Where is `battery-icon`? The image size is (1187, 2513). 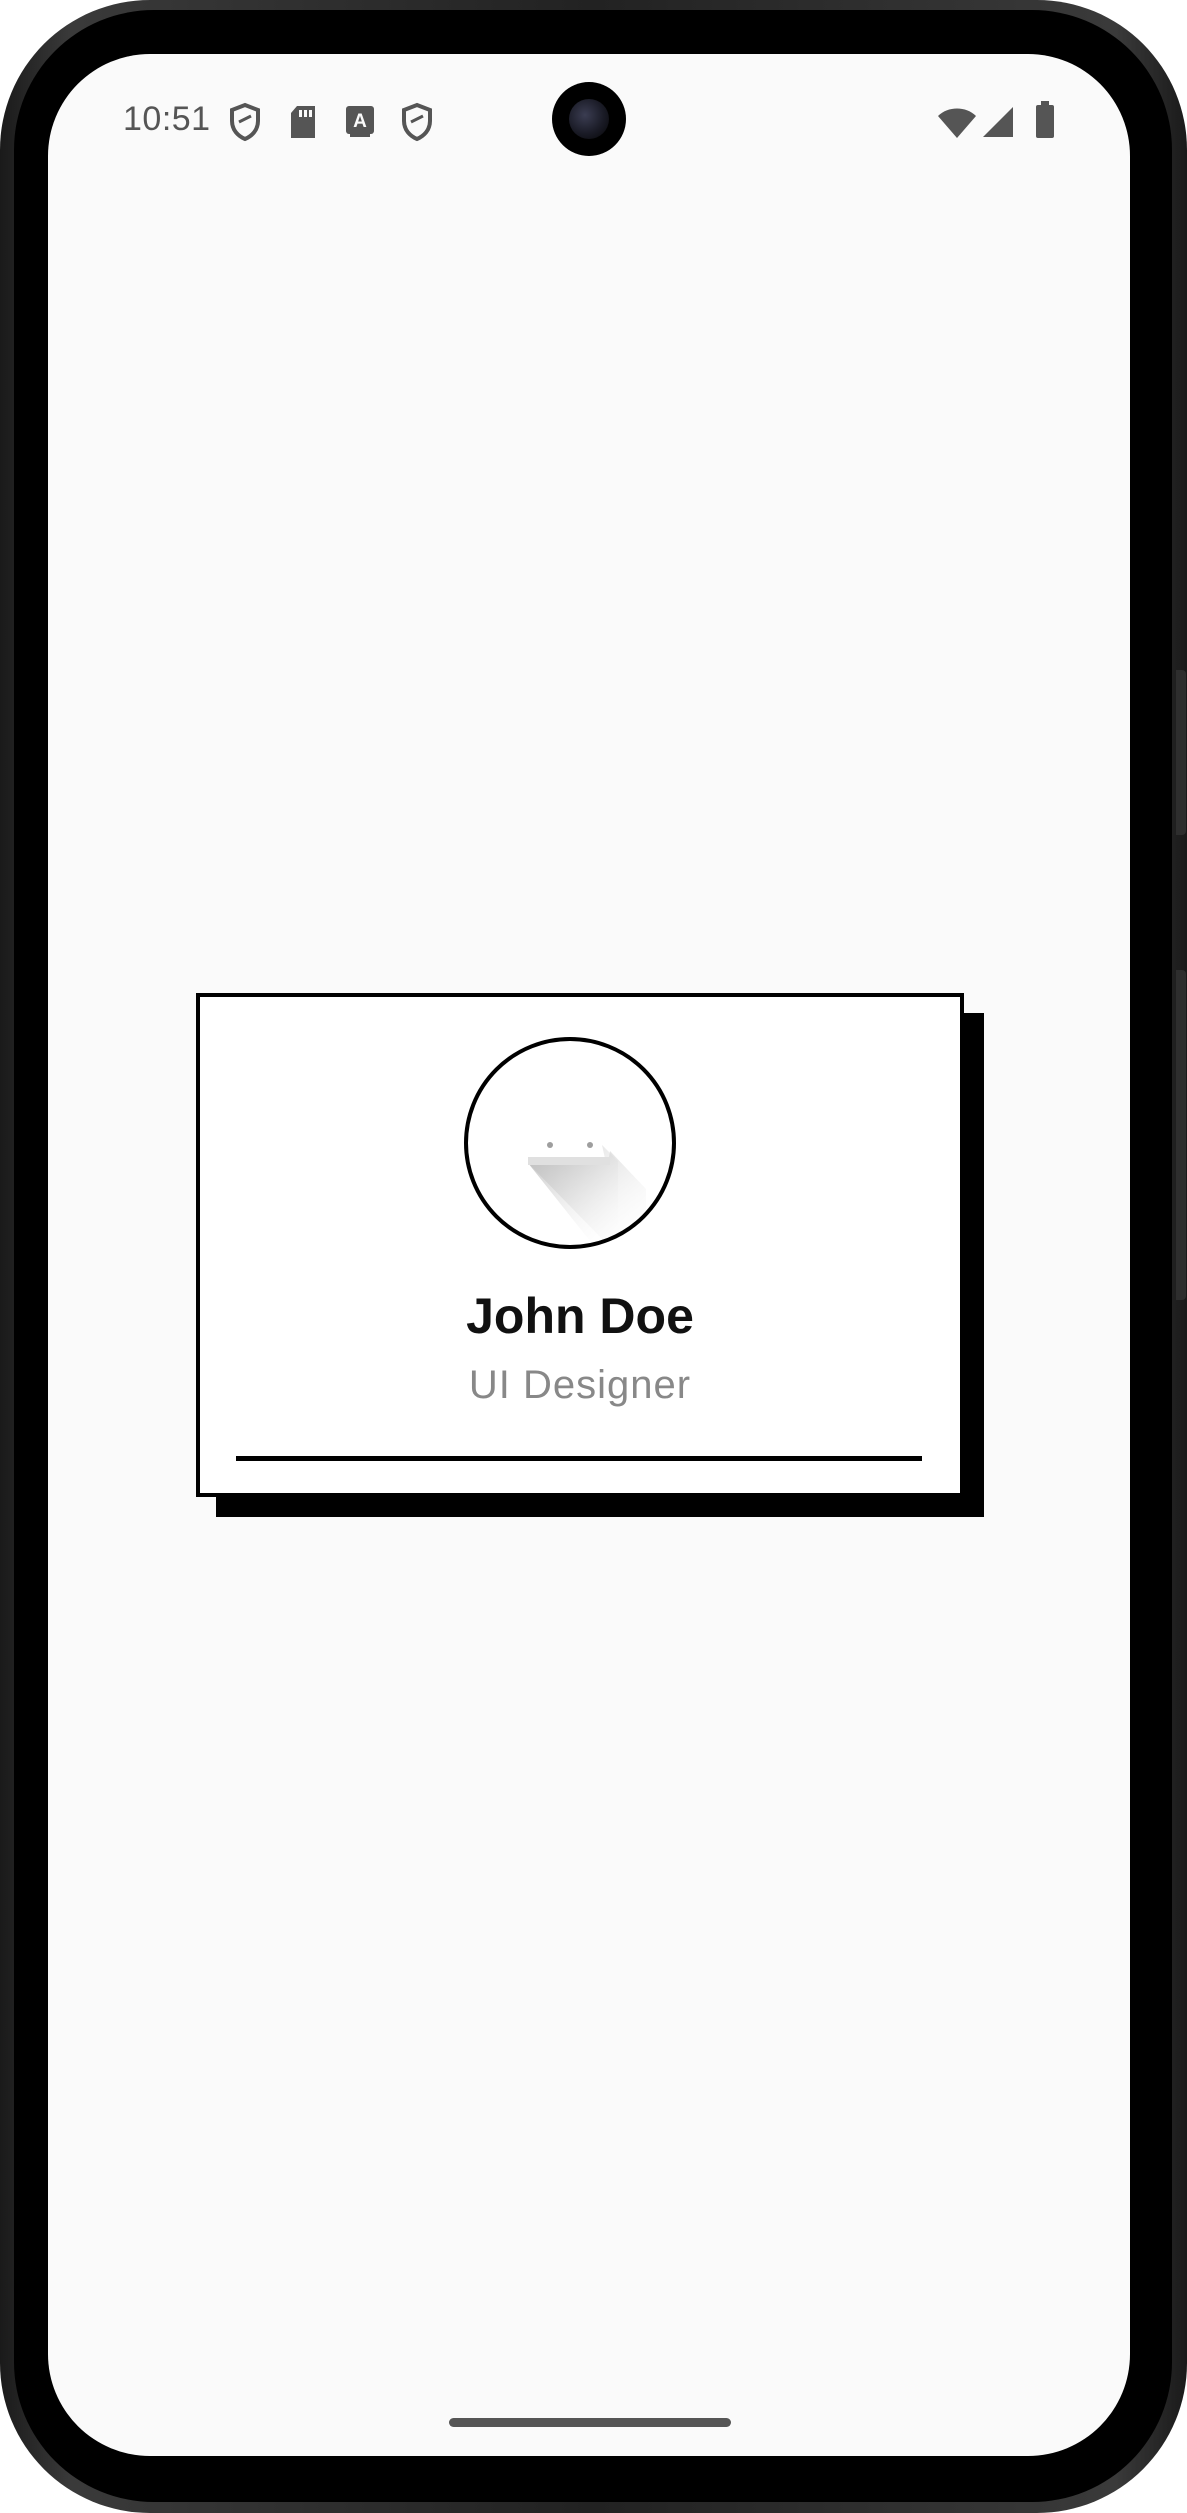 battery-icon is located at coordinates (1045, 119).